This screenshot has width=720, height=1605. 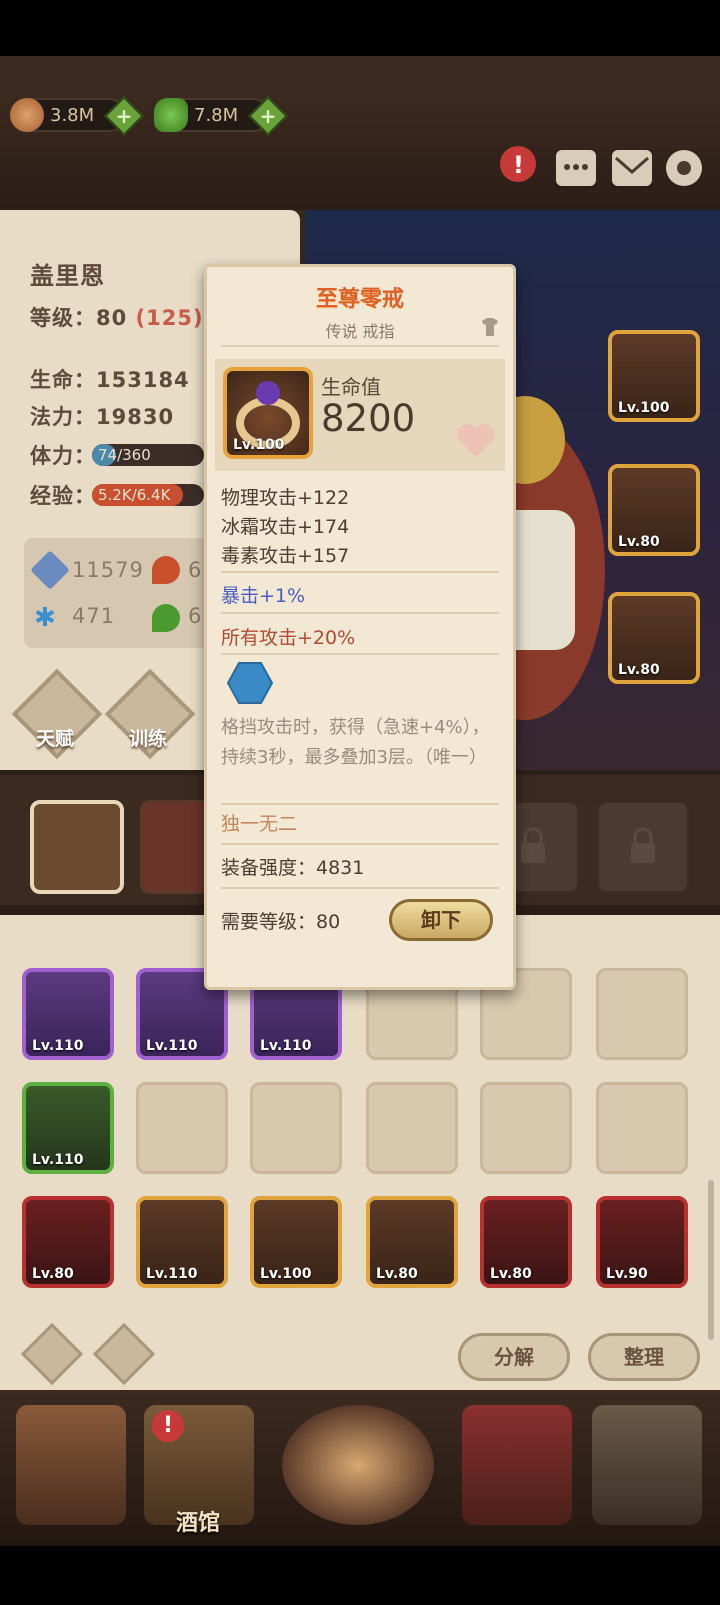 I want to click on mp-label: 法力：, so click(x=63, y=417).